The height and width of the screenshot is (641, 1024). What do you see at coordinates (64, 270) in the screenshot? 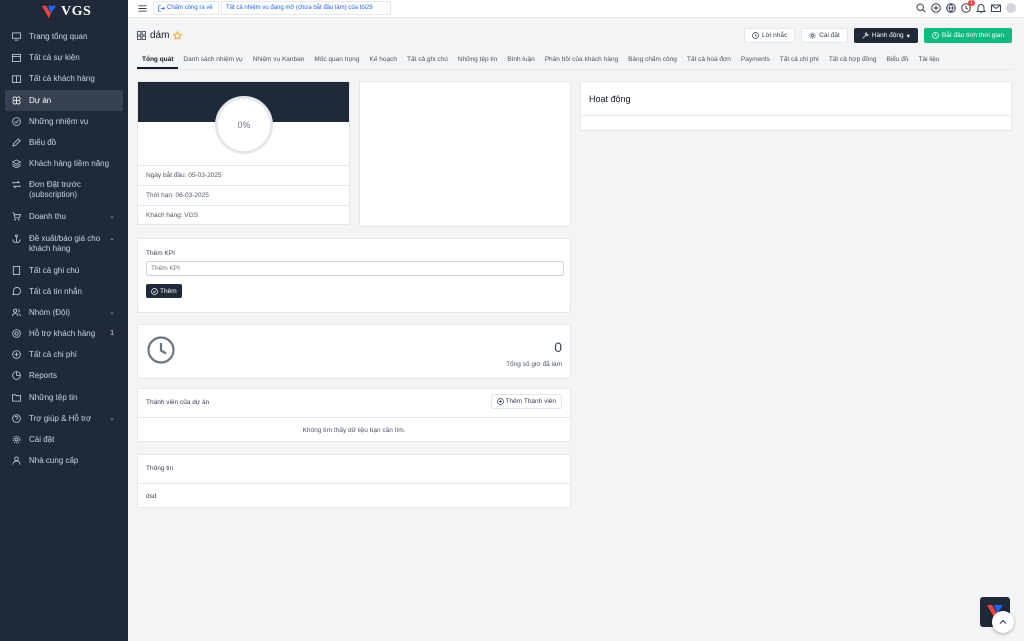
I see `sidebar-item-notes: Tất cả ghi chú` at bounding box center [64, 270].